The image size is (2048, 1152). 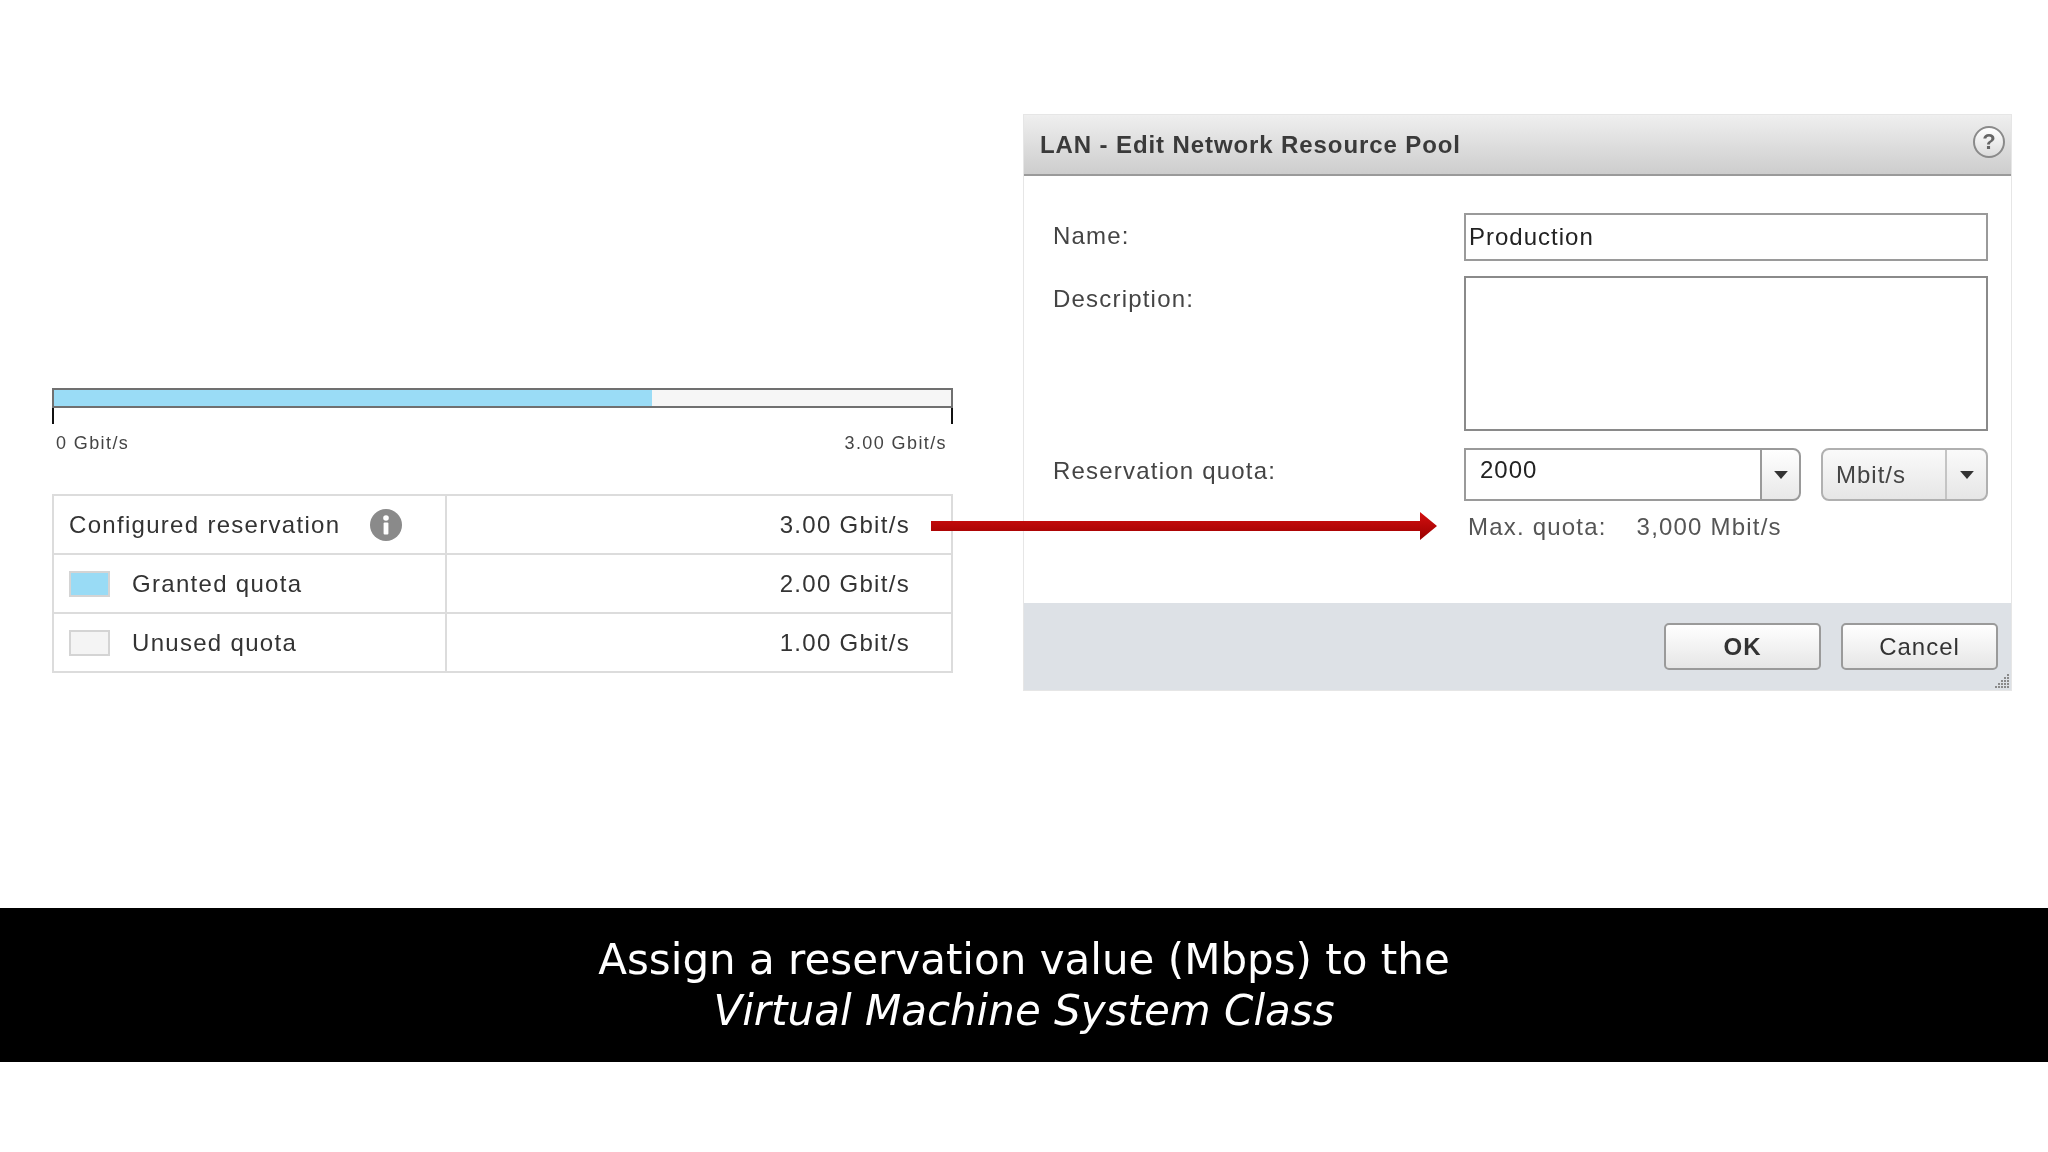 I want to click on row-label: Granted quota, so click(x=217, y=583).